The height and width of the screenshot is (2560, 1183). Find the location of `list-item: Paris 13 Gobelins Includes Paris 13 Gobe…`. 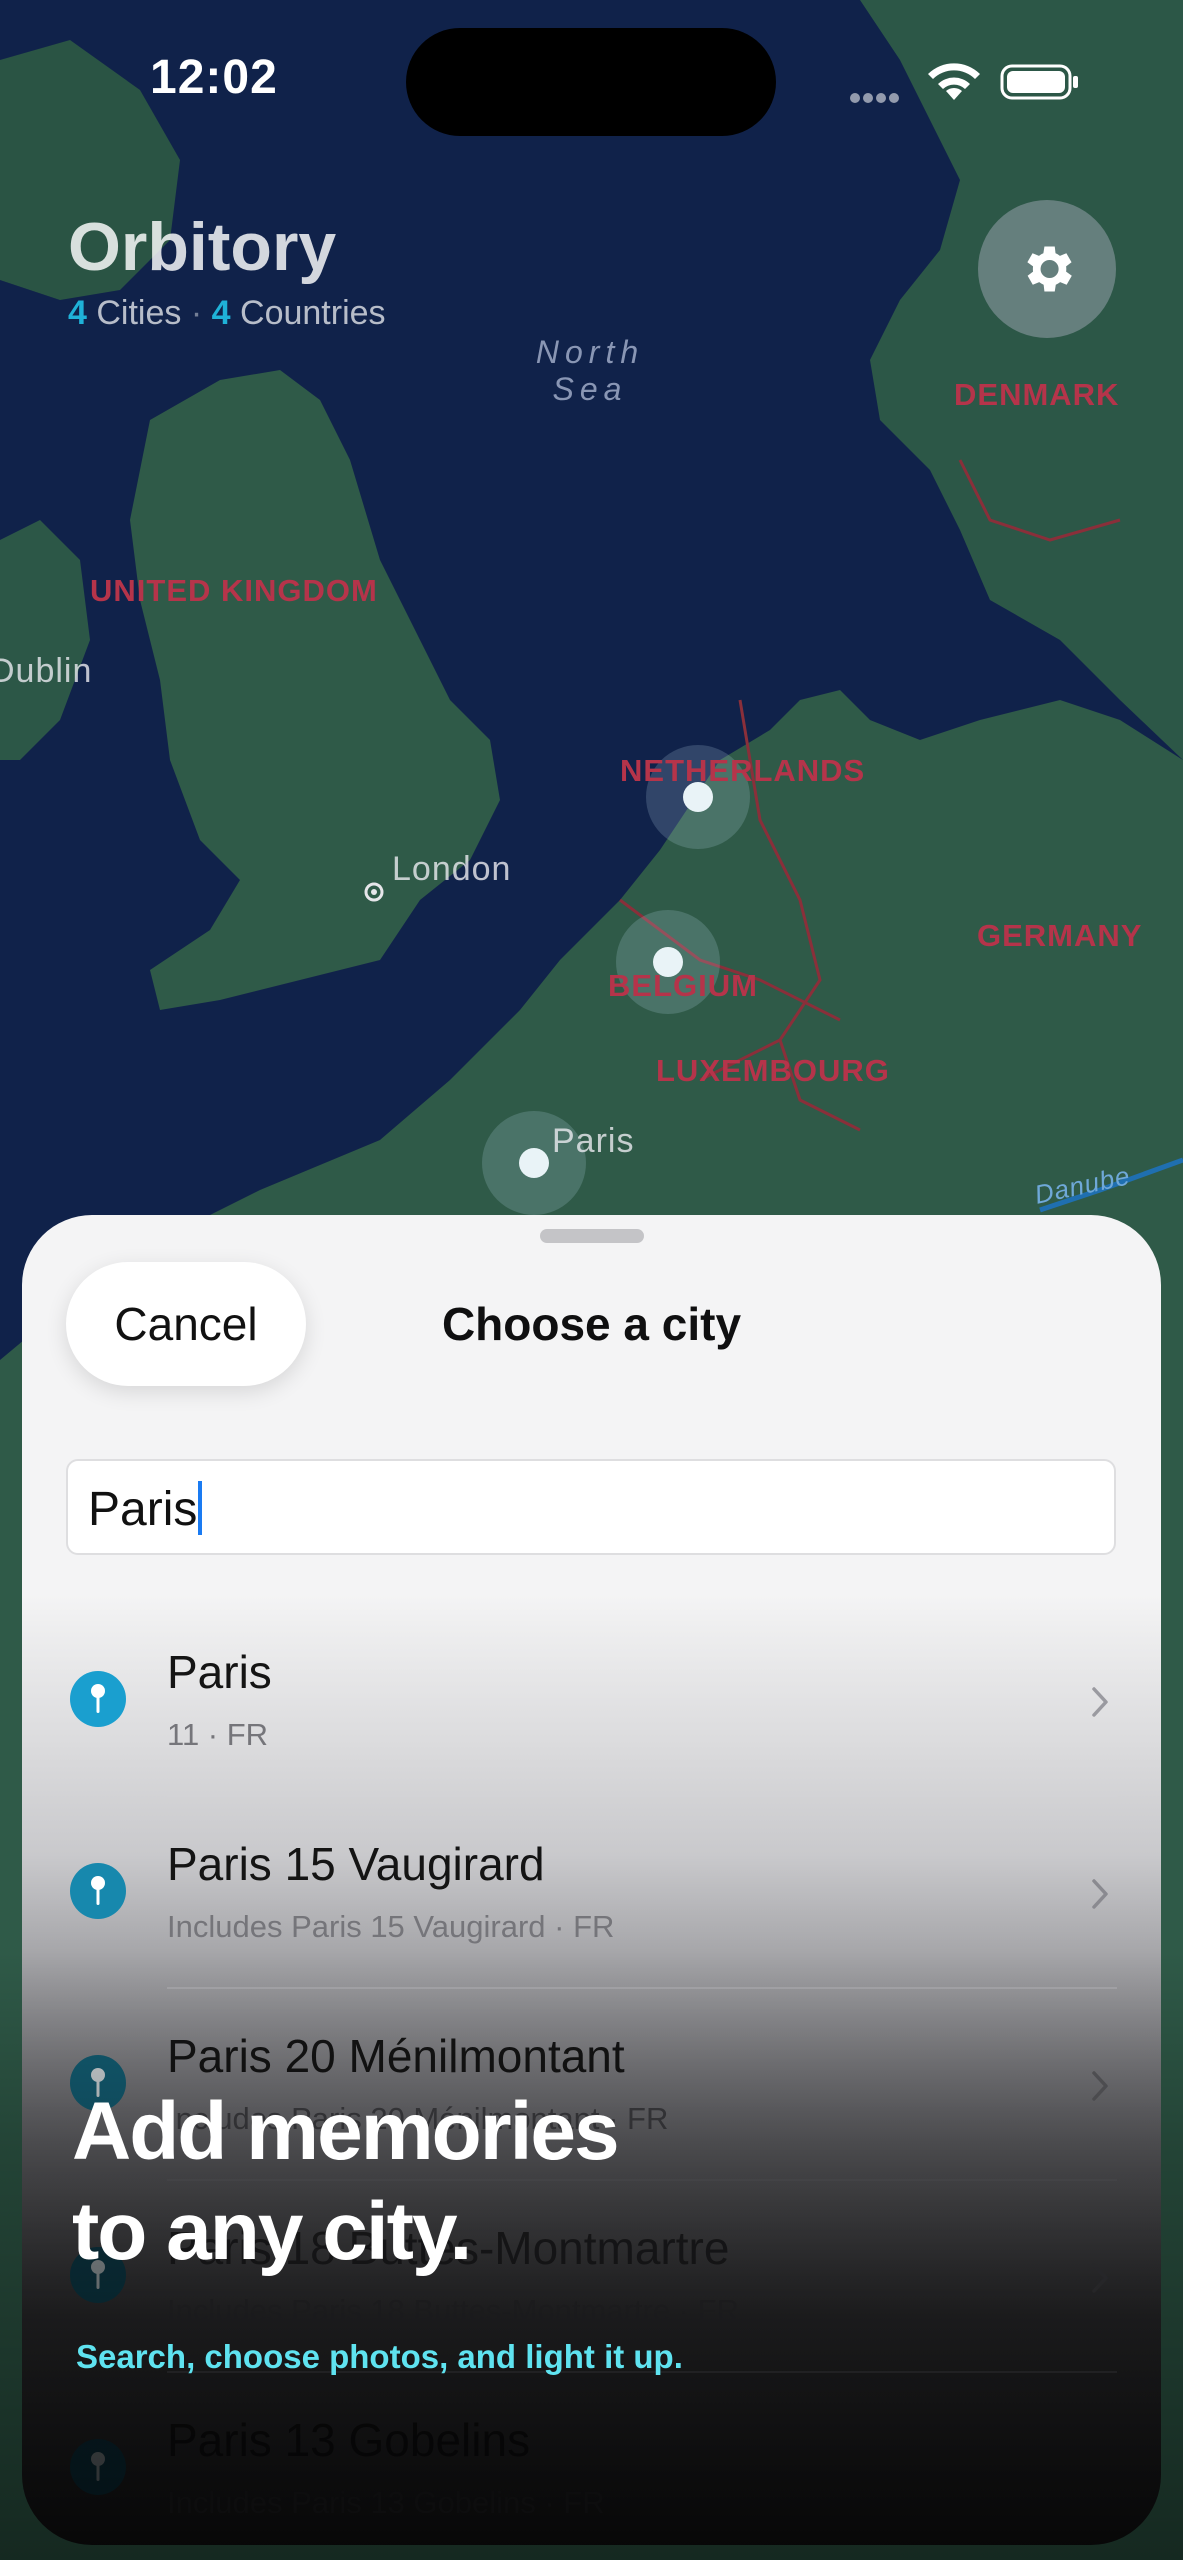

list-item: Paris 13 Gobelins Includes Paris 13 Gobe… is located at coordinates (591, 2459).